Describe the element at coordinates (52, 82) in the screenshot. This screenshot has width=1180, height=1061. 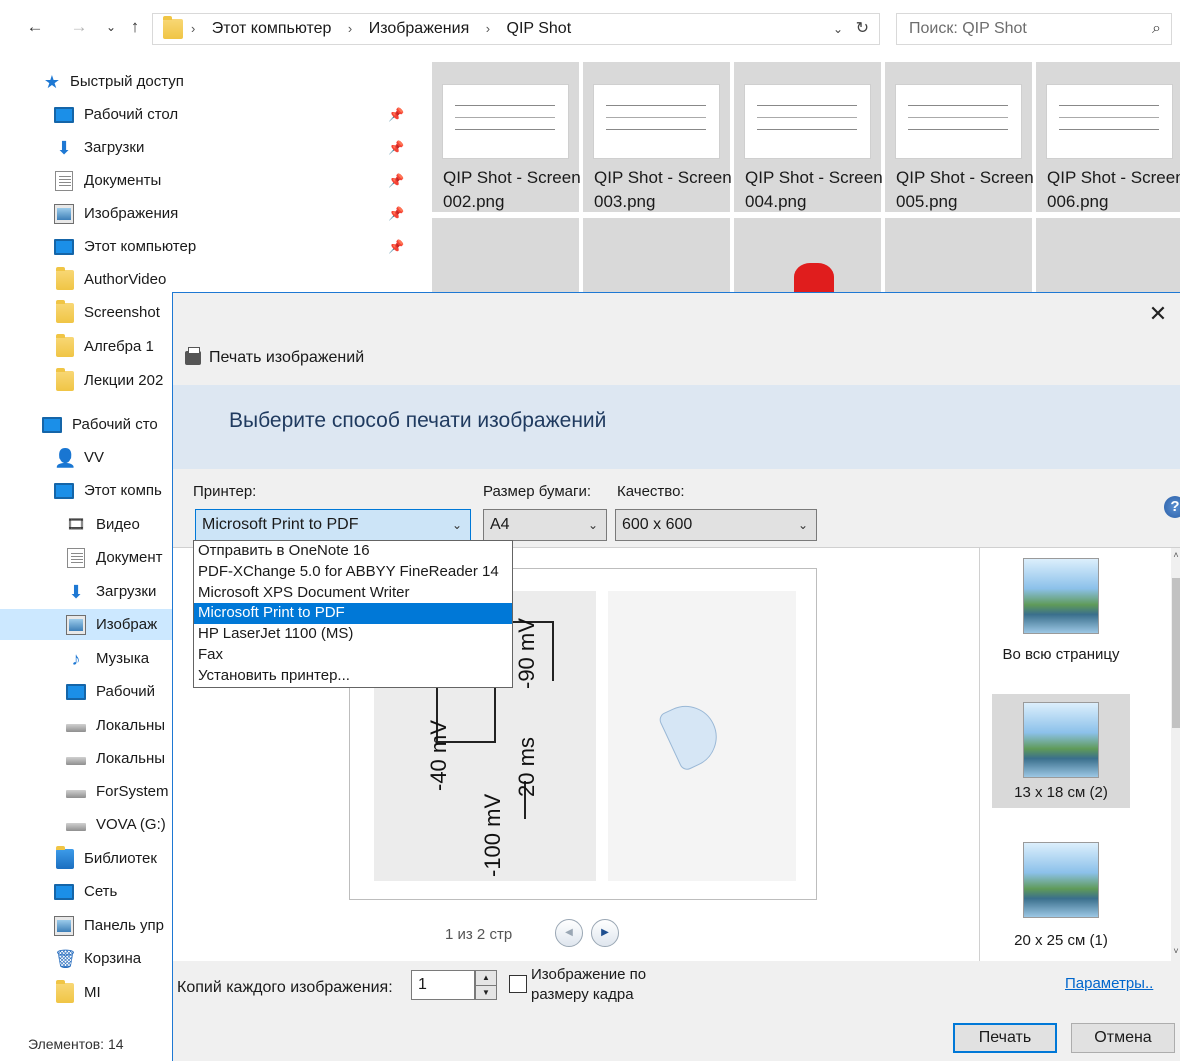
I see `star-icon: ★` at that location.